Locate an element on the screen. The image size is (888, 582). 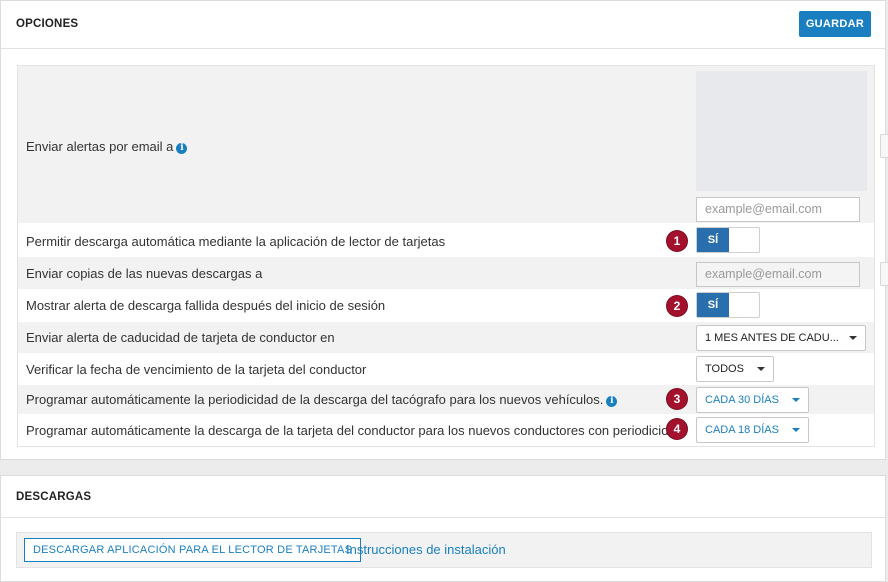
downloads-title: DESCARGAS is located at coordinates (54, 497).